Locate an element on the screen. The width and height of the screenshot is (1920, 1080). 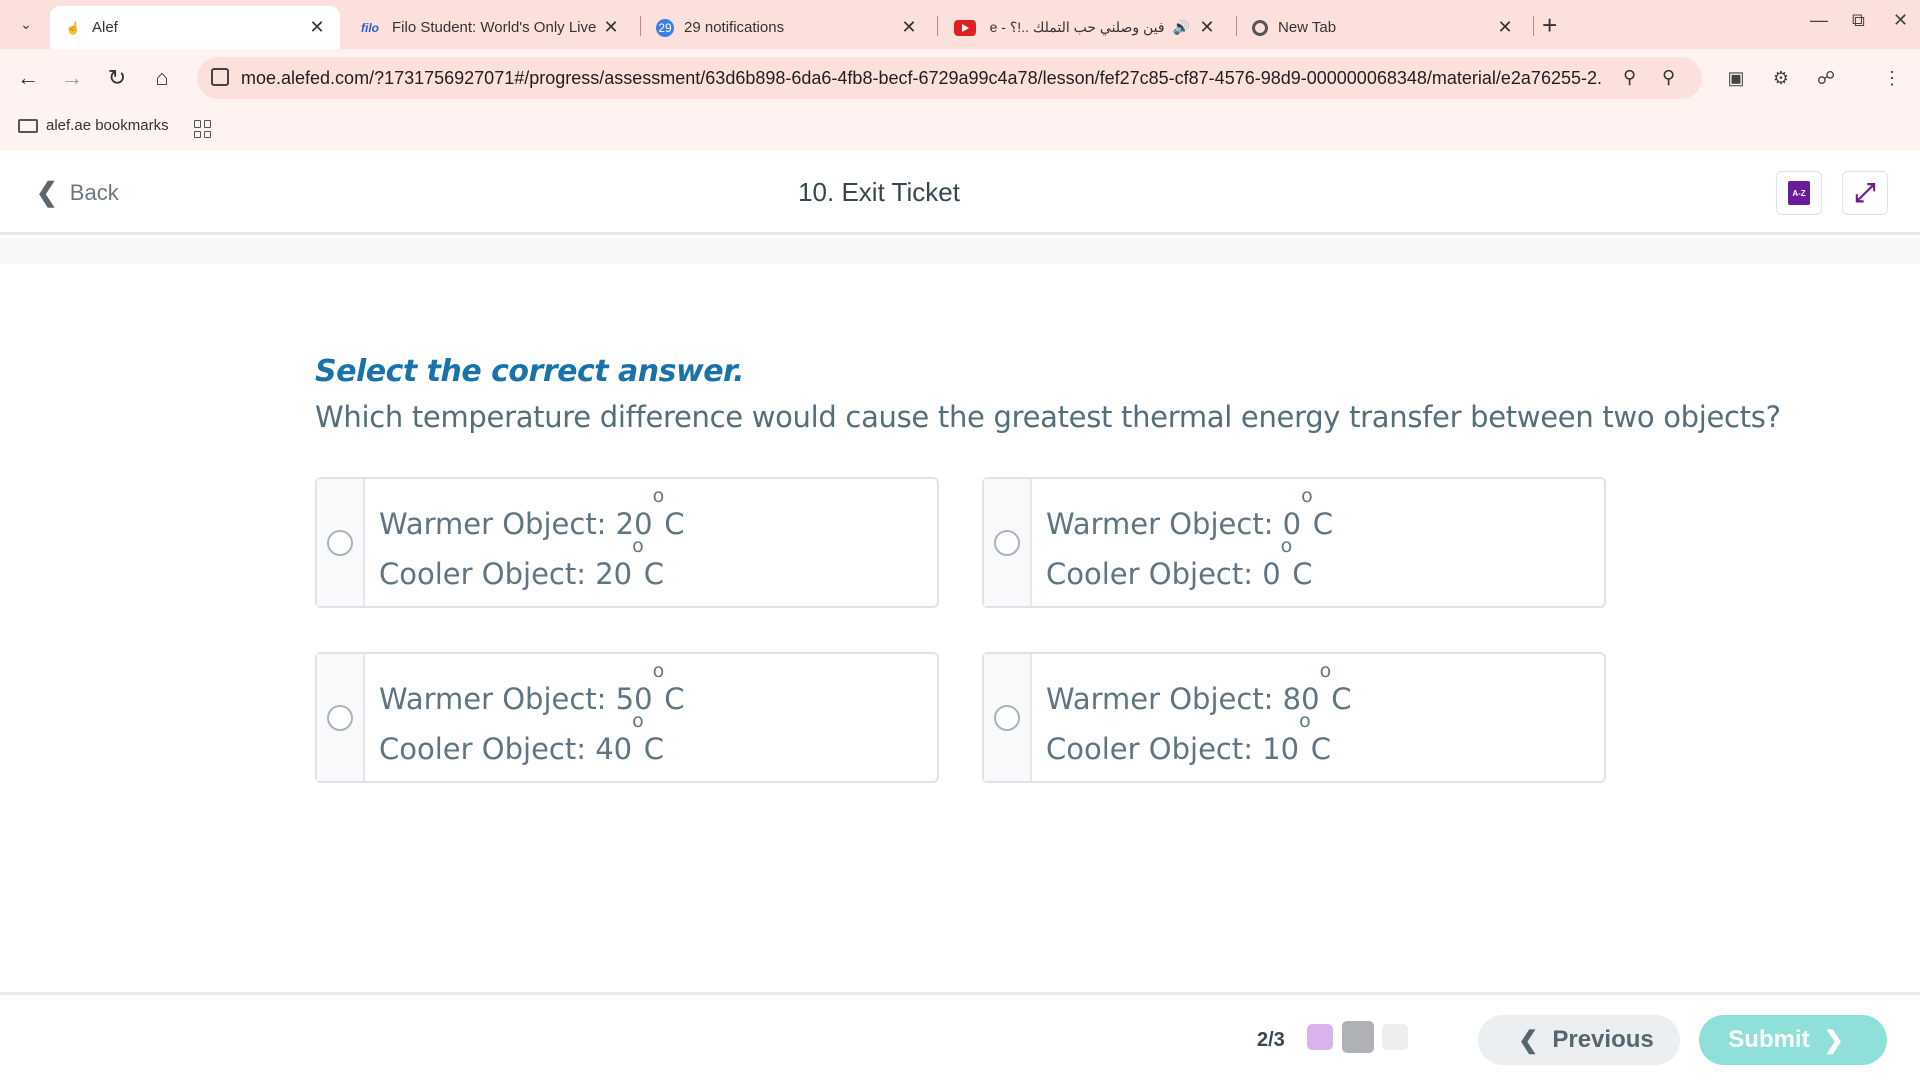
new-tab-plus-icon: + is located at coordinates (1549, 25).